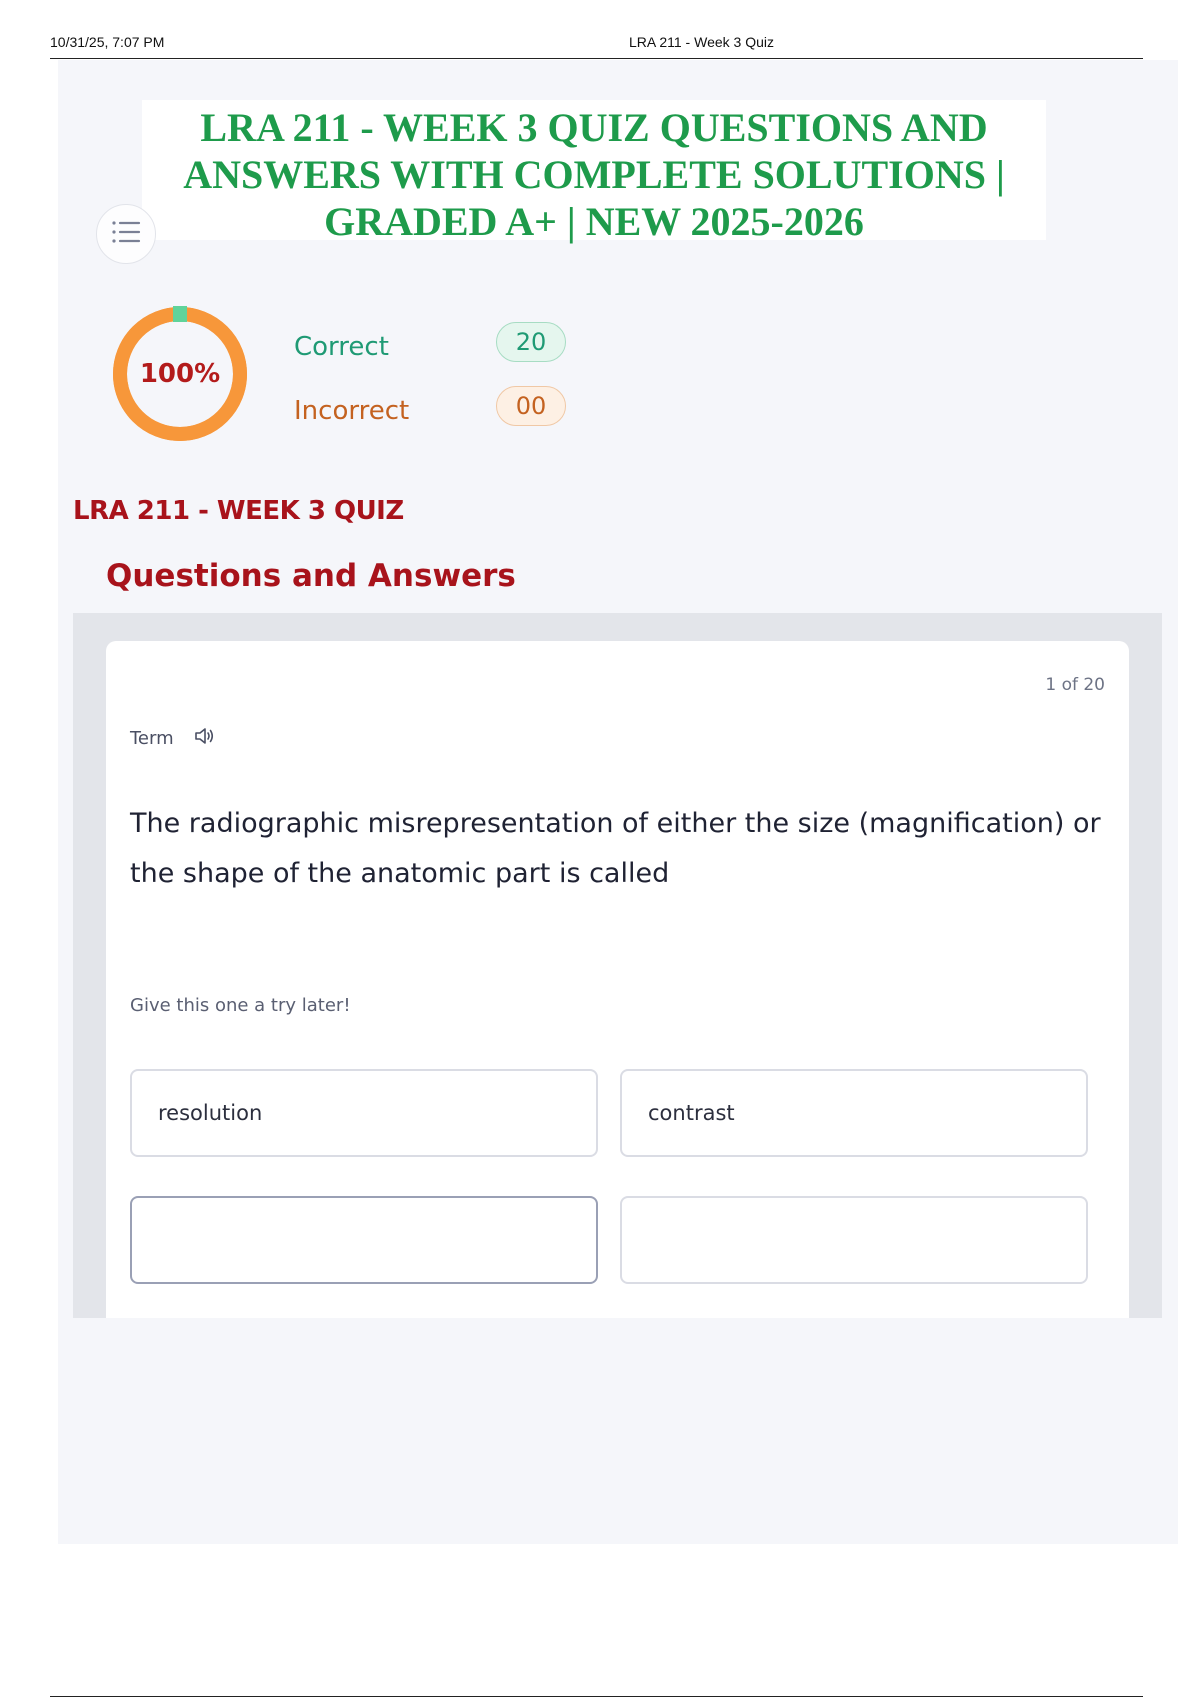 This screenshot has height=1700, width=1200. What do you see at coordinates (180, 374) in the screenshot?
I see `score-percent: 100%` at bounding box center [180, 374].